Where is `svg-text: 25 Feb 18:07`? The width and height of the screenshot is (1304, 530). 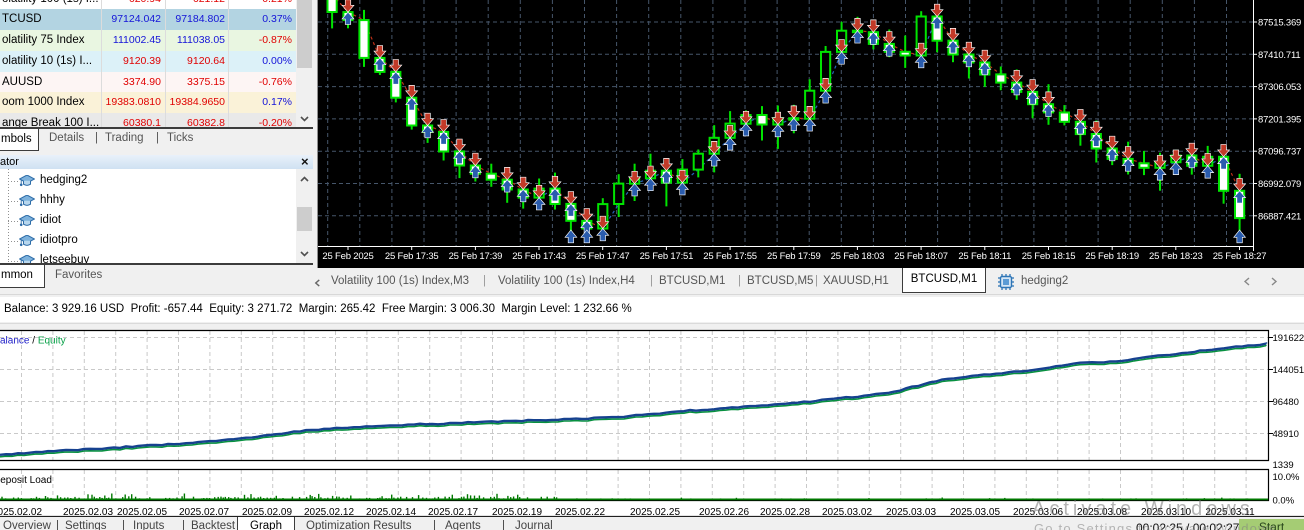 svg-text: 25 Feb 18:07 is located at coordinates (921, 256).